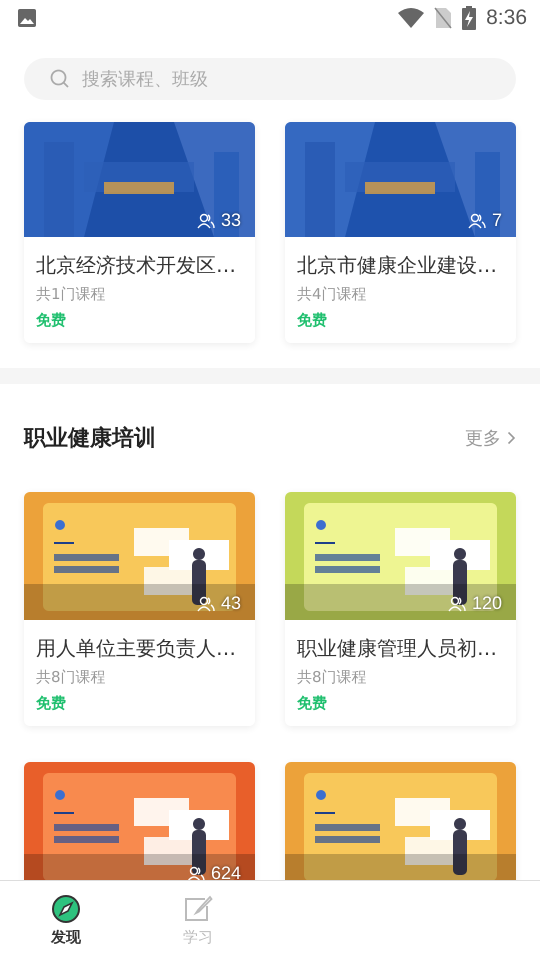 The image size is (540, 960). Describe the element at coordinates (487, 603) in the screenshot. I see `student-count: 120` at that location.